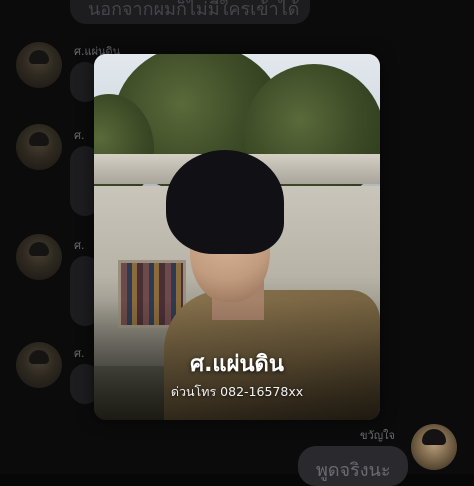 The height and width of the screenshot is (486, 474). Describe the element at coordinates (434, 447) in the screenshot. I see `my-avatar` at that location.